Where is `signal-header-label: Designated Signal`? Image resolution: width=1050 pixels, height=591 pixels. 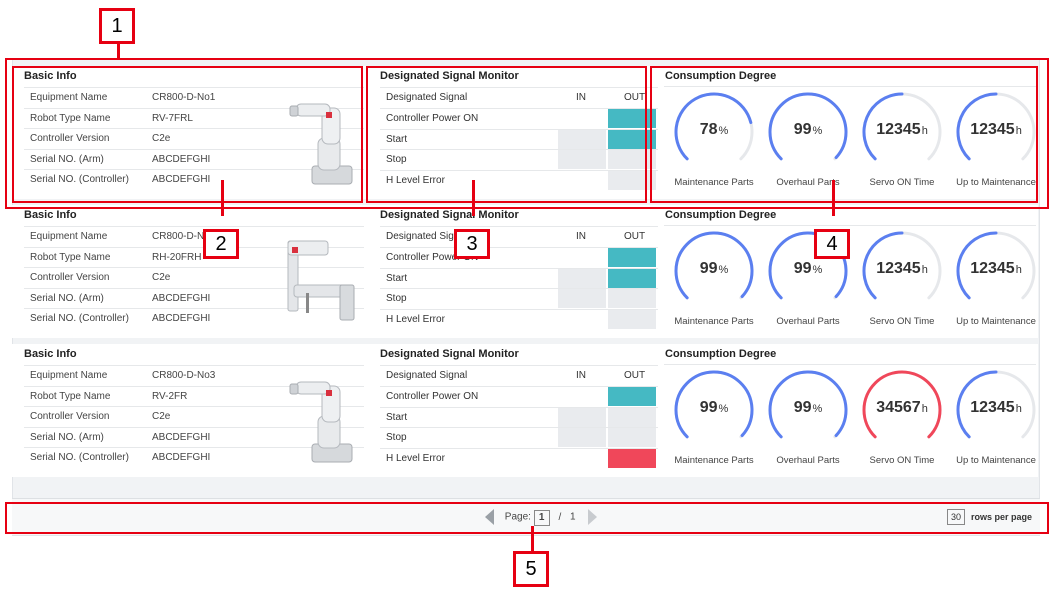 signal-header-label: Designated Signal is located at coordinates (427, 375).